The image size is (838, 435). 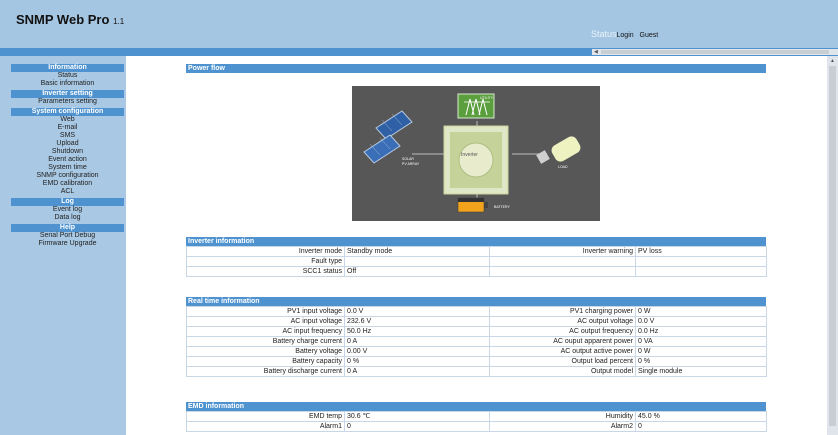 I want to click on pv-array-label: PV ARRAY, so click(x=411, y=164).